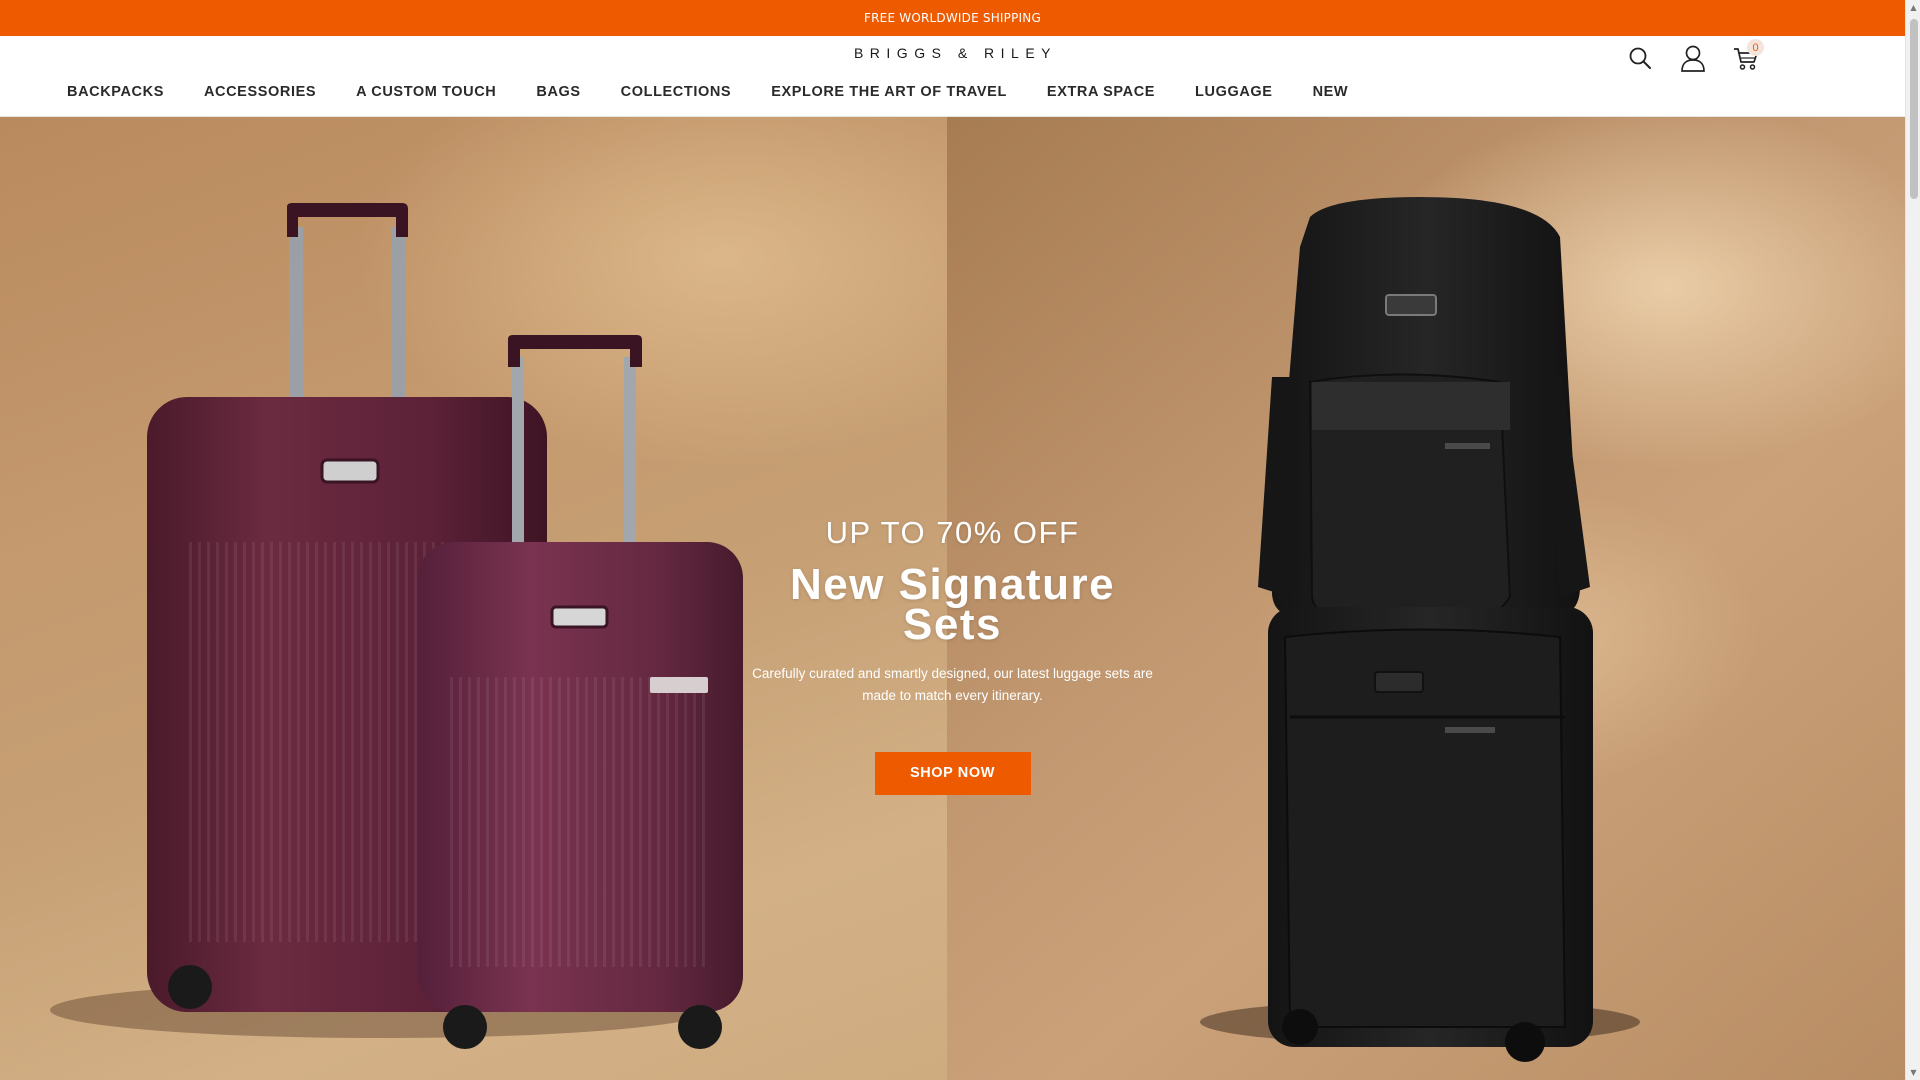 The image size is (1920, 1080). I want to click on nav-item-bags: BAGS, so click(558, 92).